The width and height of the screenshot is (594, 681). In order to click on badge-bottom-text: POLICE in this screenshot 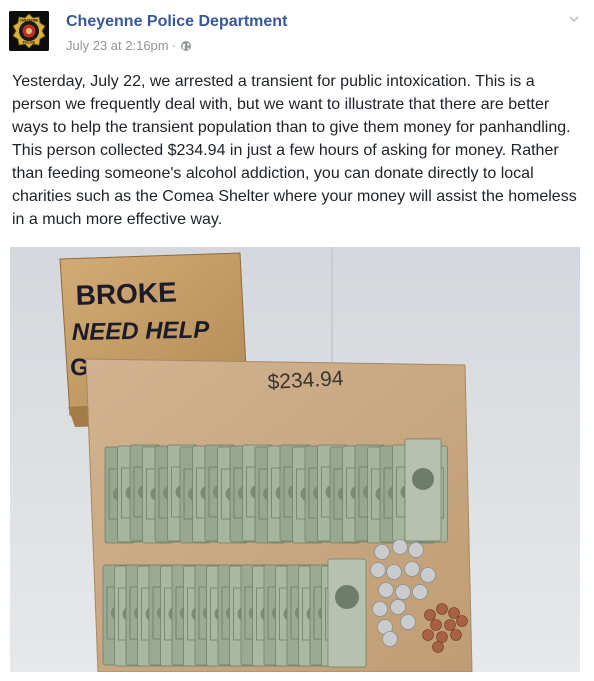, I will do `click(29, 43)`.